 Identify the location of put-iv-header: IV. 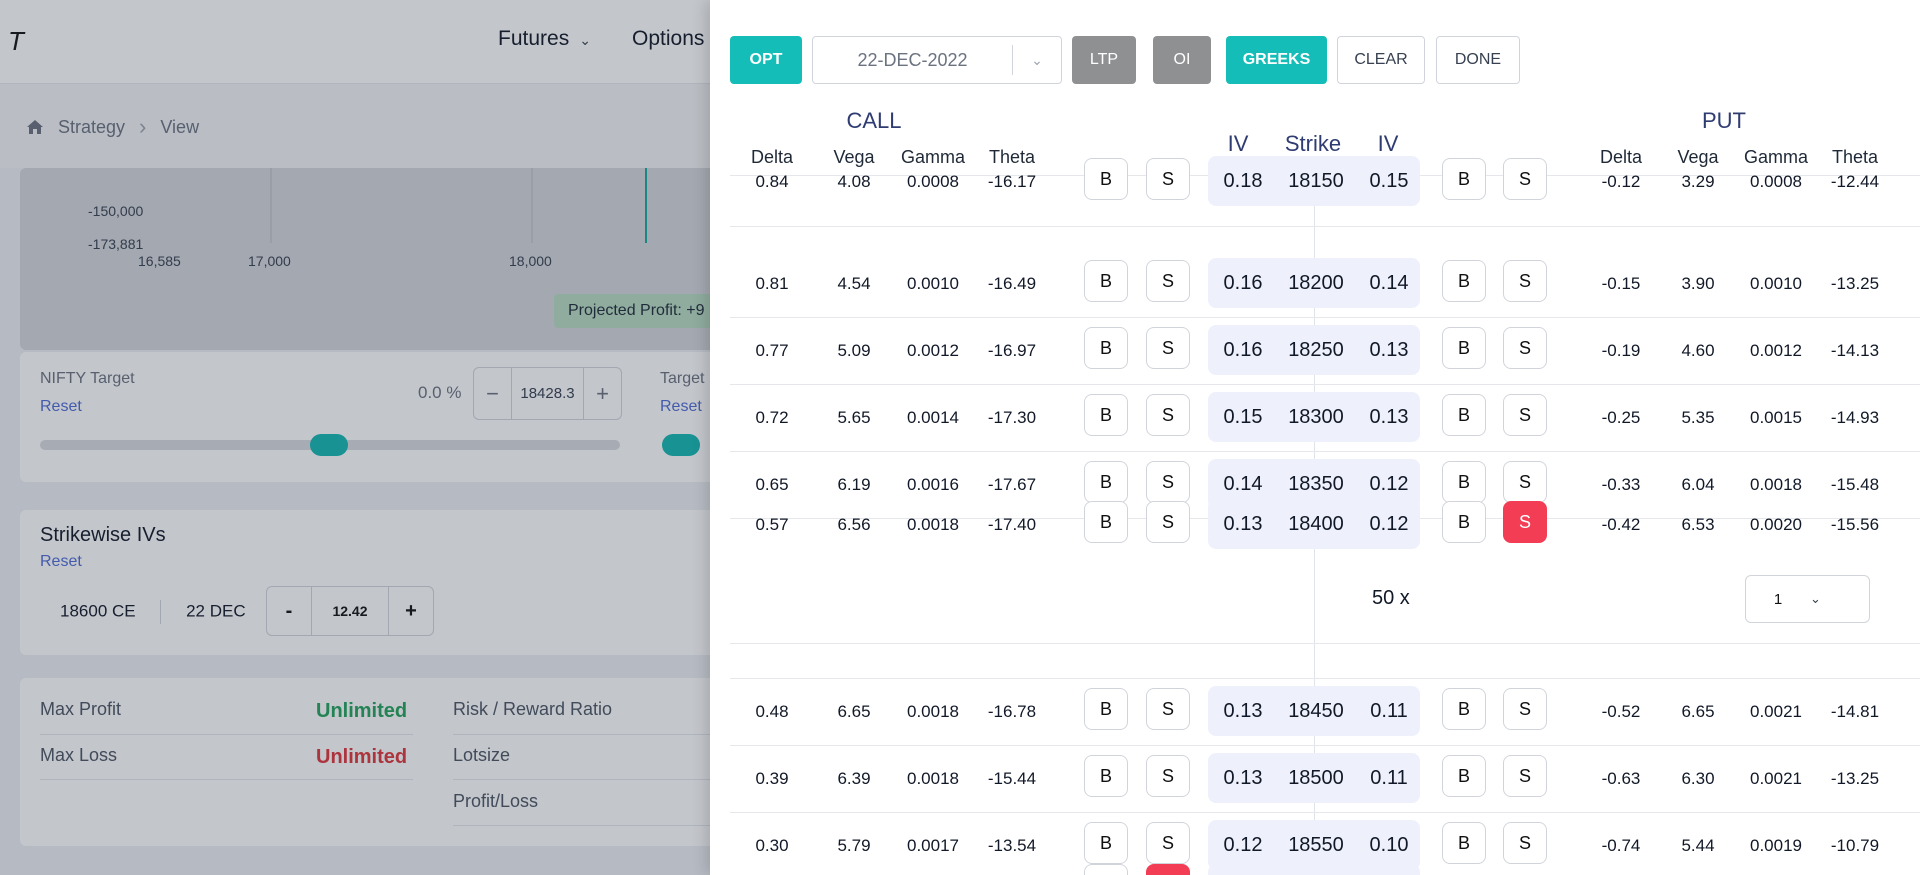
(1388, 143).